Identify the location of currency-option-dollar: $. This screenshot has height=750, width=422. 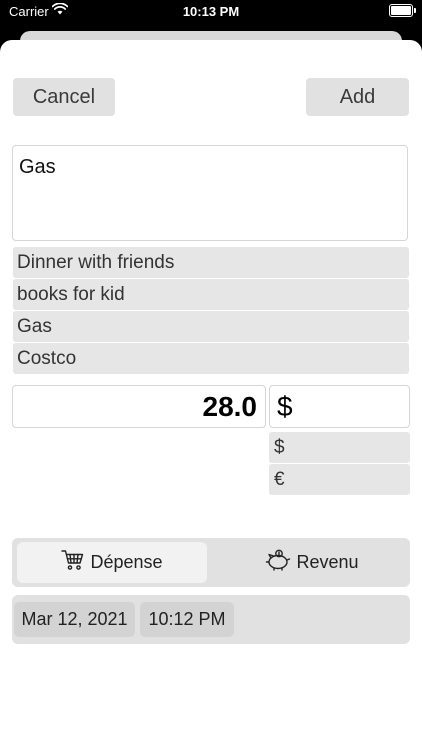
(339, 447).